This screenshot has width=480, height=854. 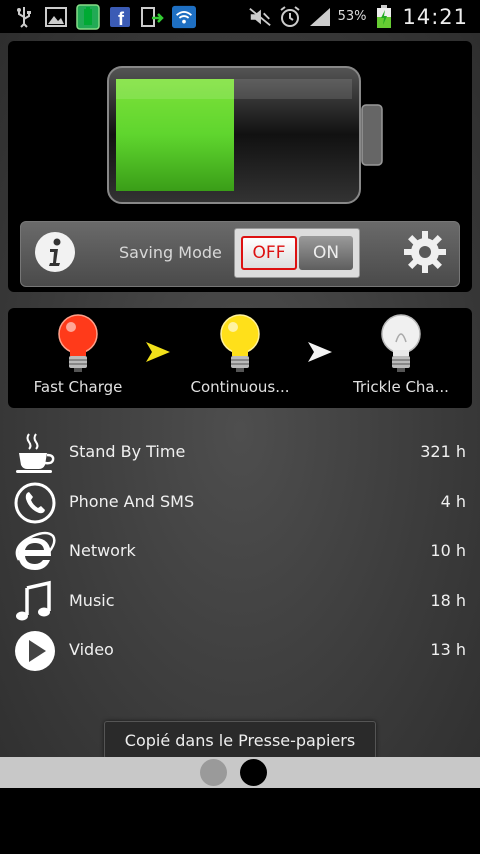 I want to click on list-item-label: Phone And SMS, so click(x=132, y=501).